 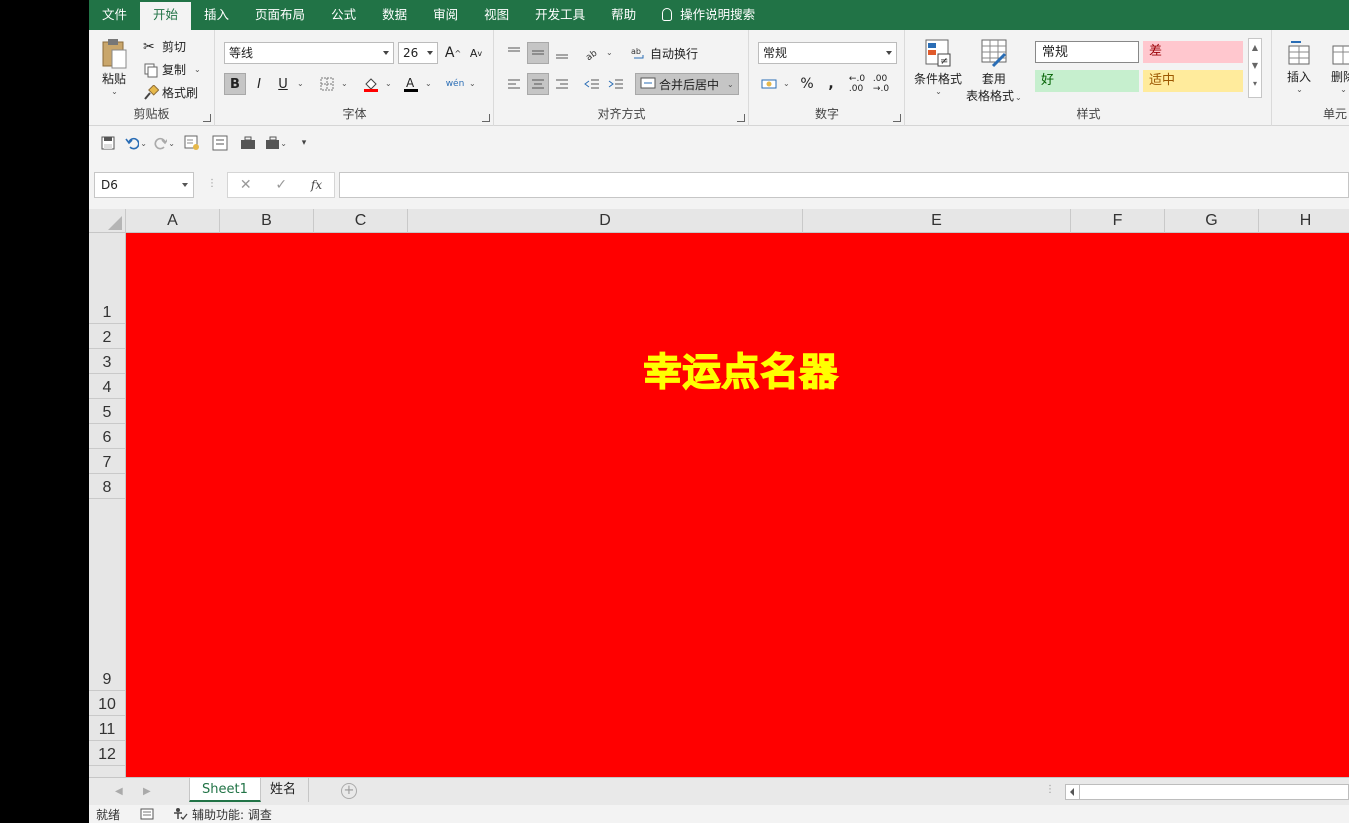 I want to click on column-header-d: D, so click(x=605, y=221).